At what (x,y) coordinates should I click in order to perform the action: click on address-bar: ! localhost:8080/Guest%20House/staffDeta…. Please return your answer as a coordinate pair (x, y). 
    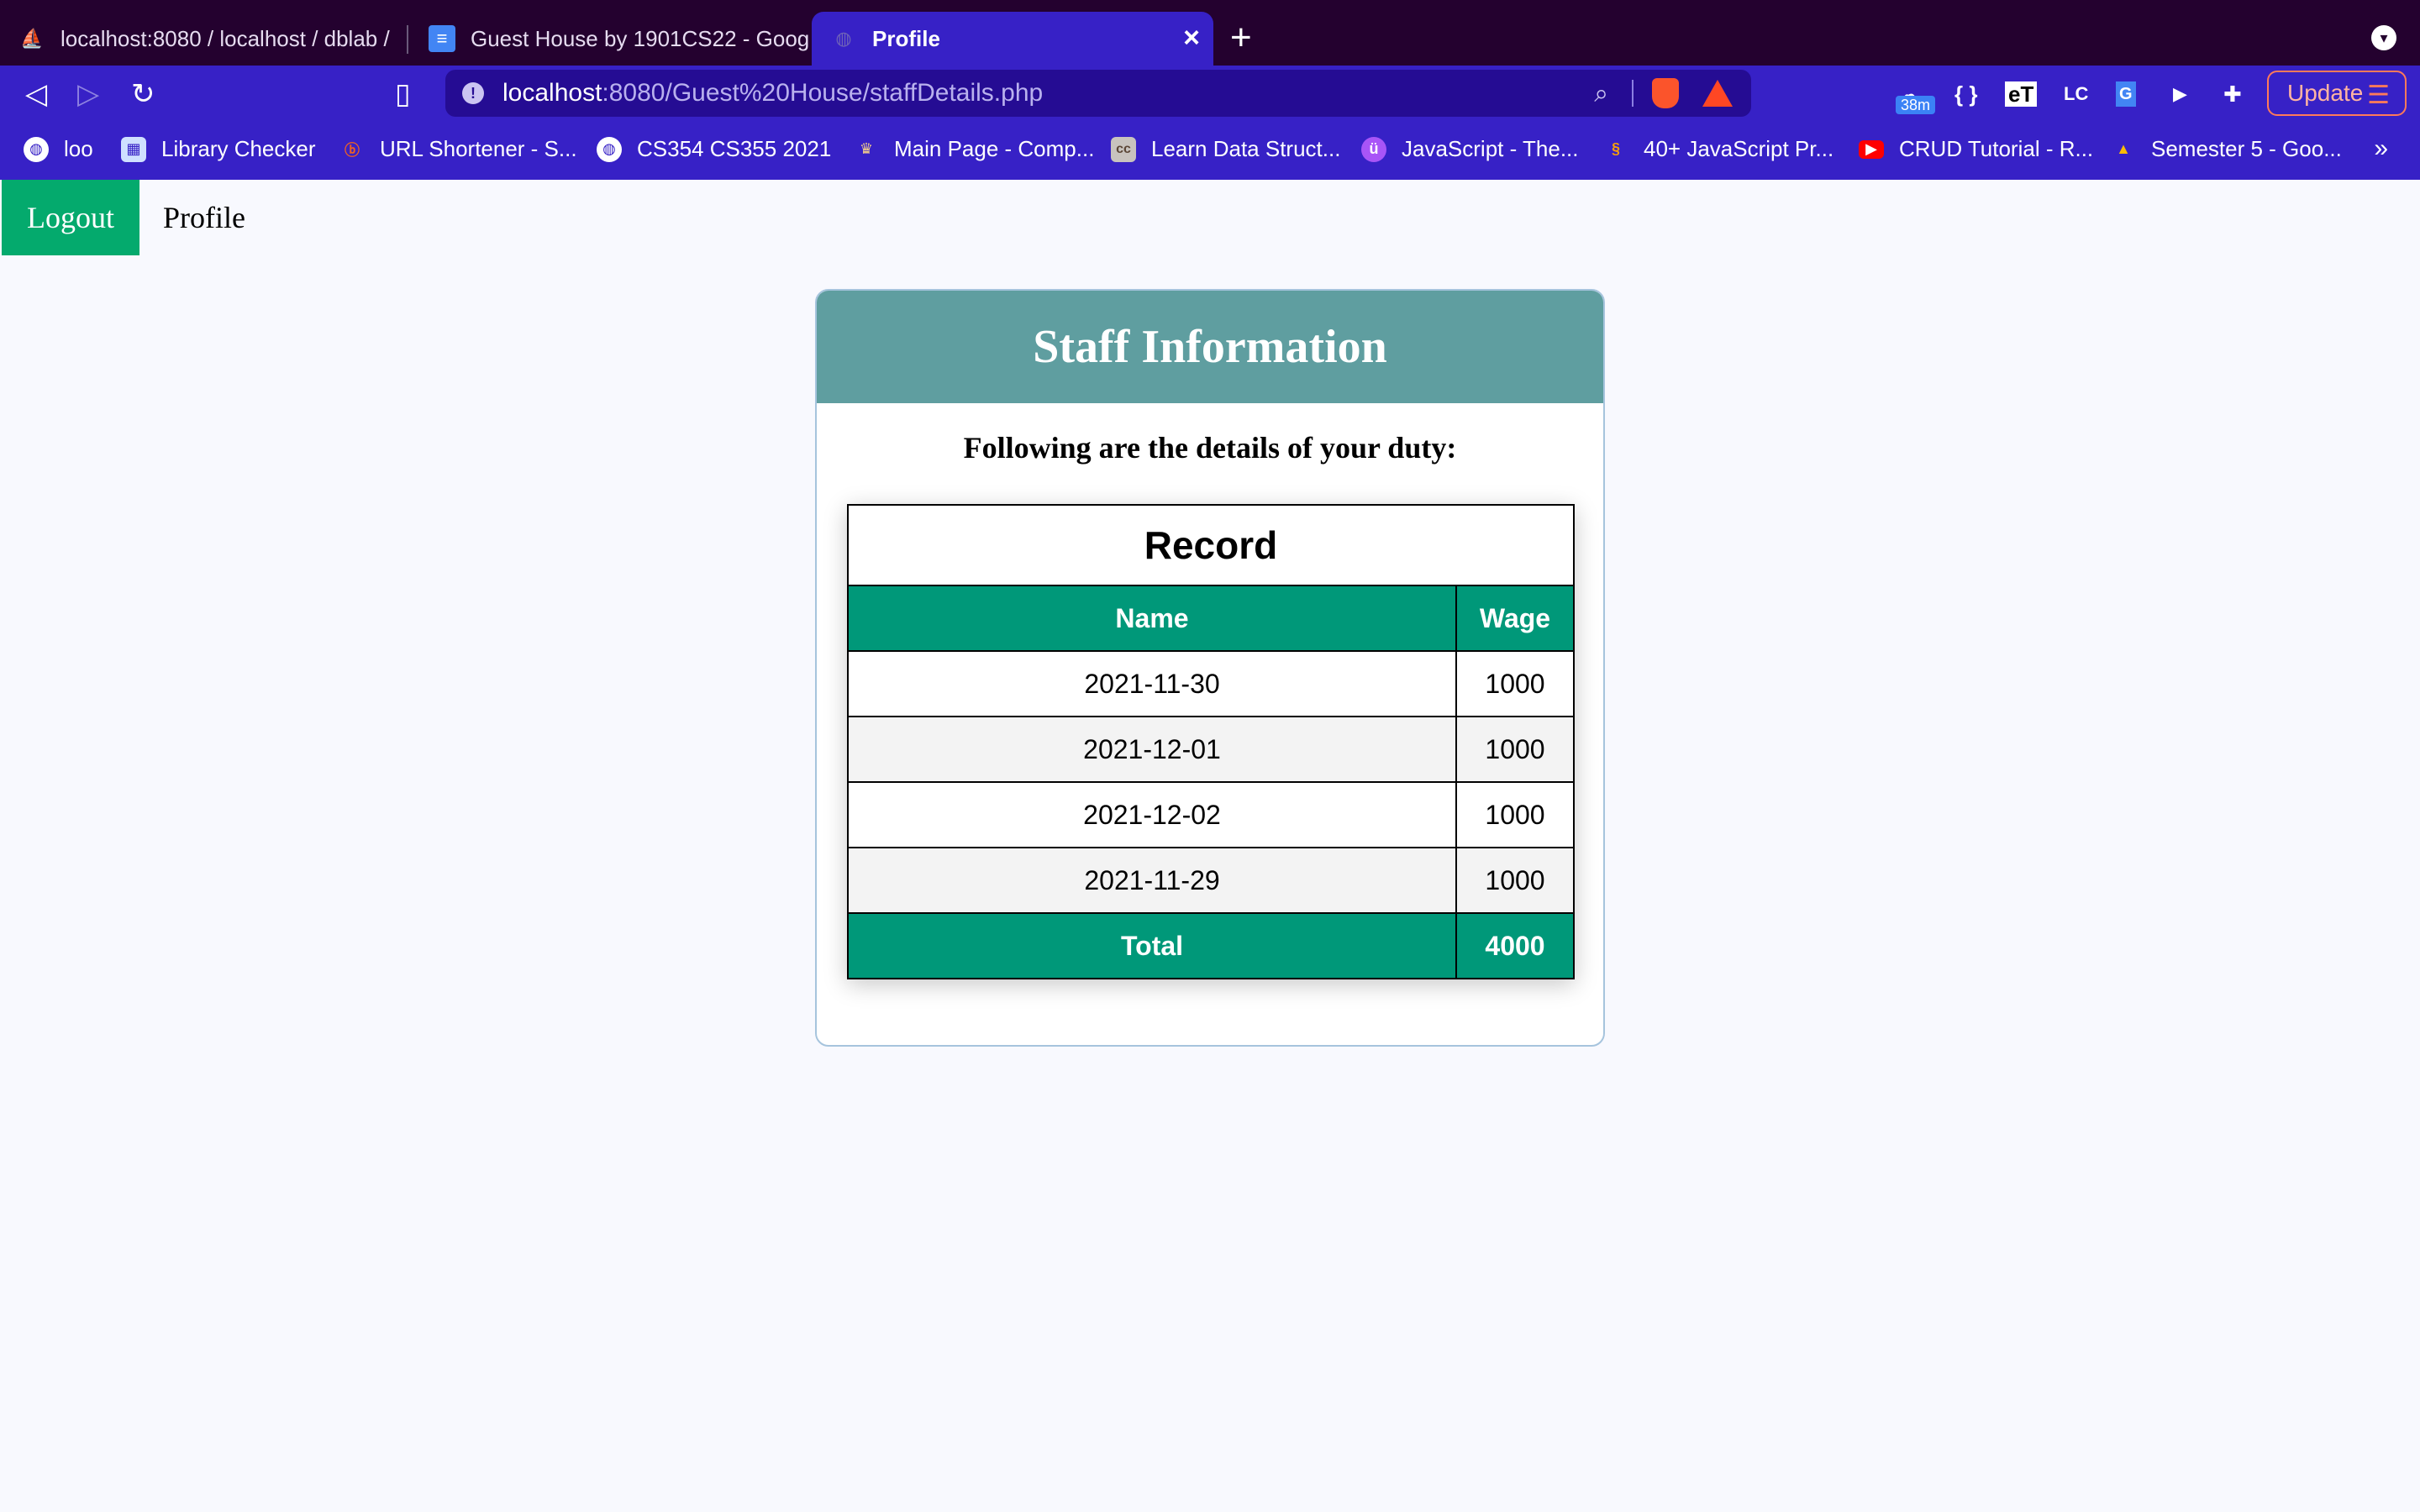
    Looking at the image, I should click on (1098, 93).